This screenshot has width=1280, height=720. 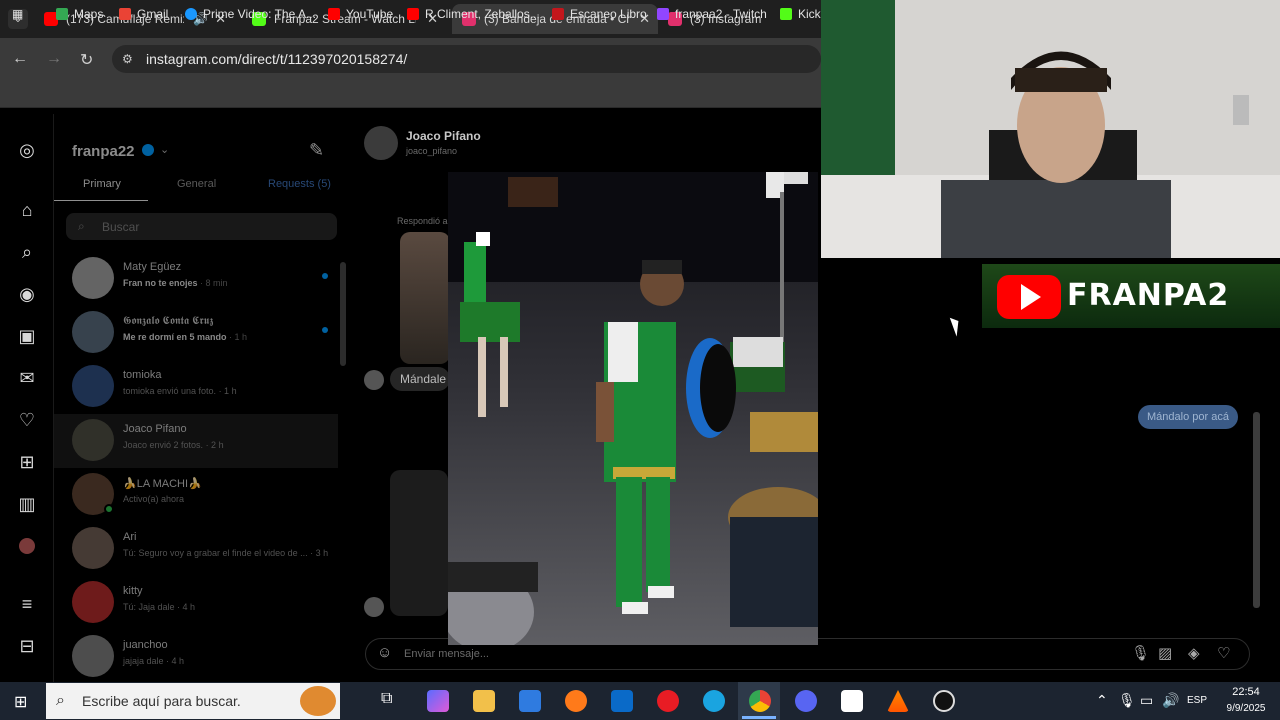 What do you see at coordinates (1127, 700) in the screenshot?
I see `microphone-tray-icon: 🎙` at bounding box center [1127, 700].